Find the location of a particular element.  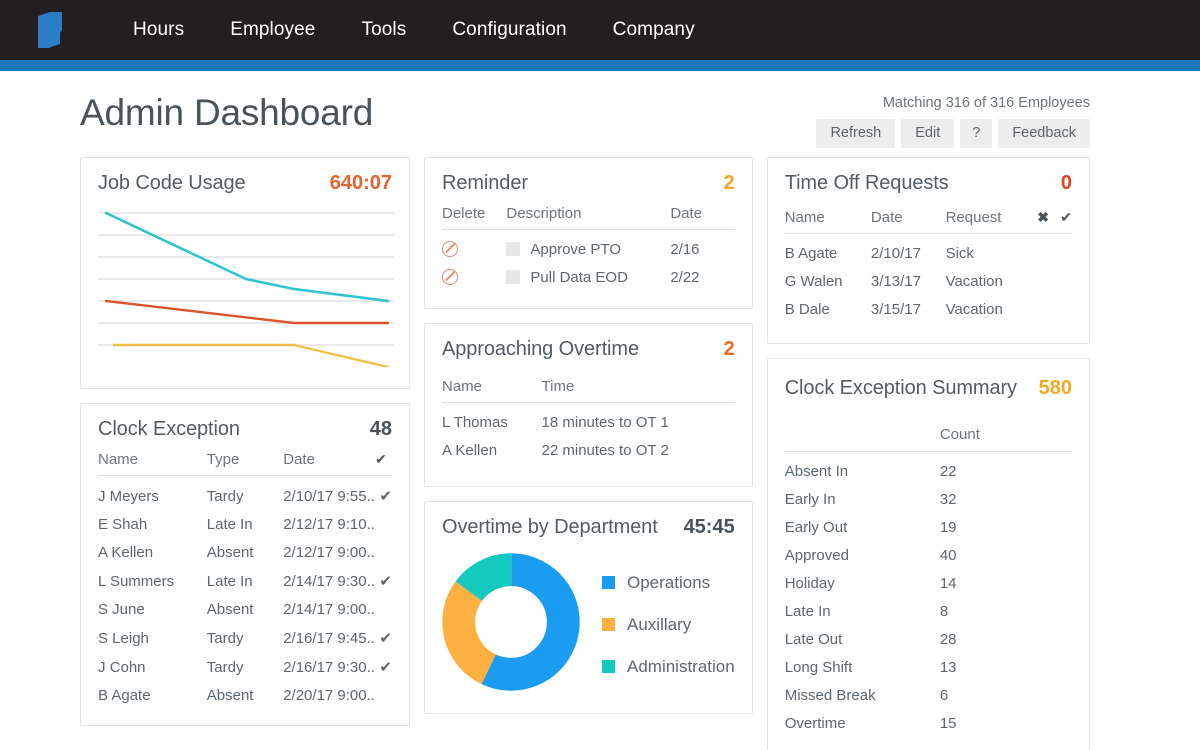

card-header: Clock Exception 48 is located at coordinates (245, 429).